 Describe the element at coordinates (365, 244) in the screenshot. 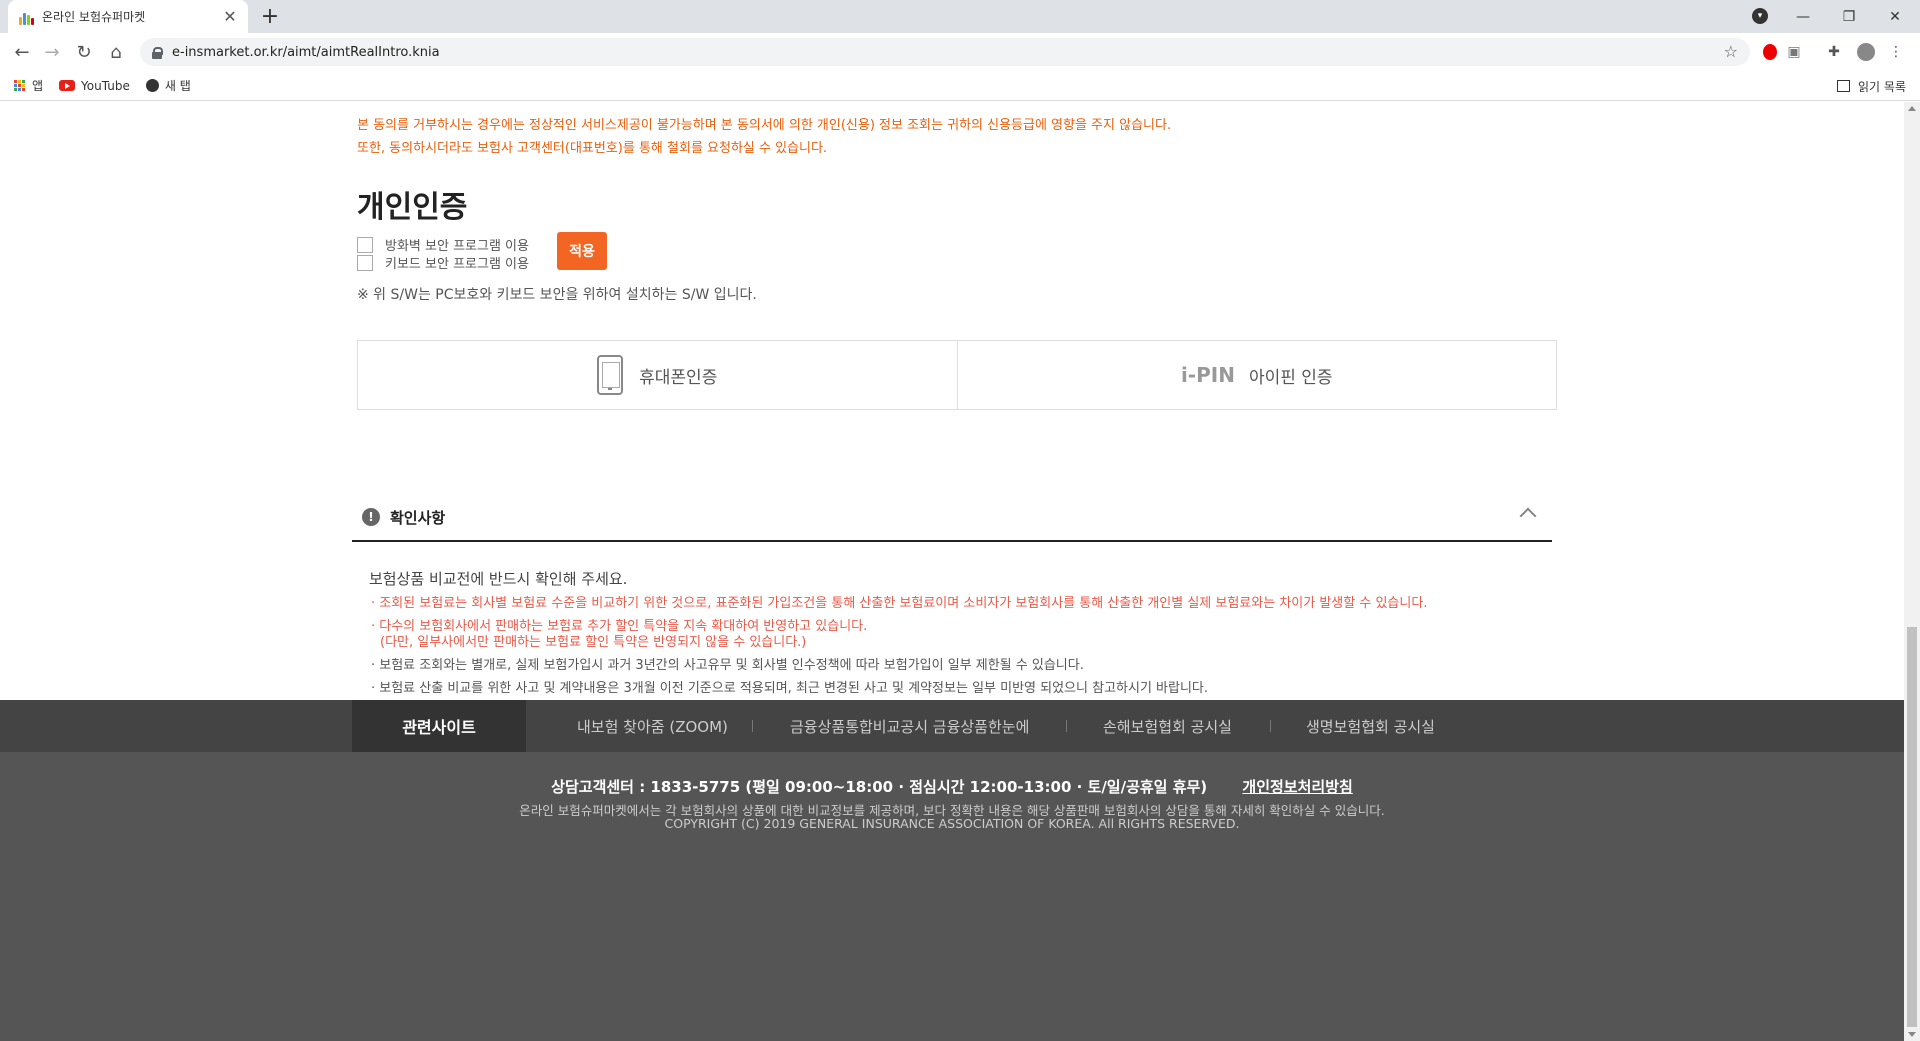

I see `firewall-checkbox` at that location.